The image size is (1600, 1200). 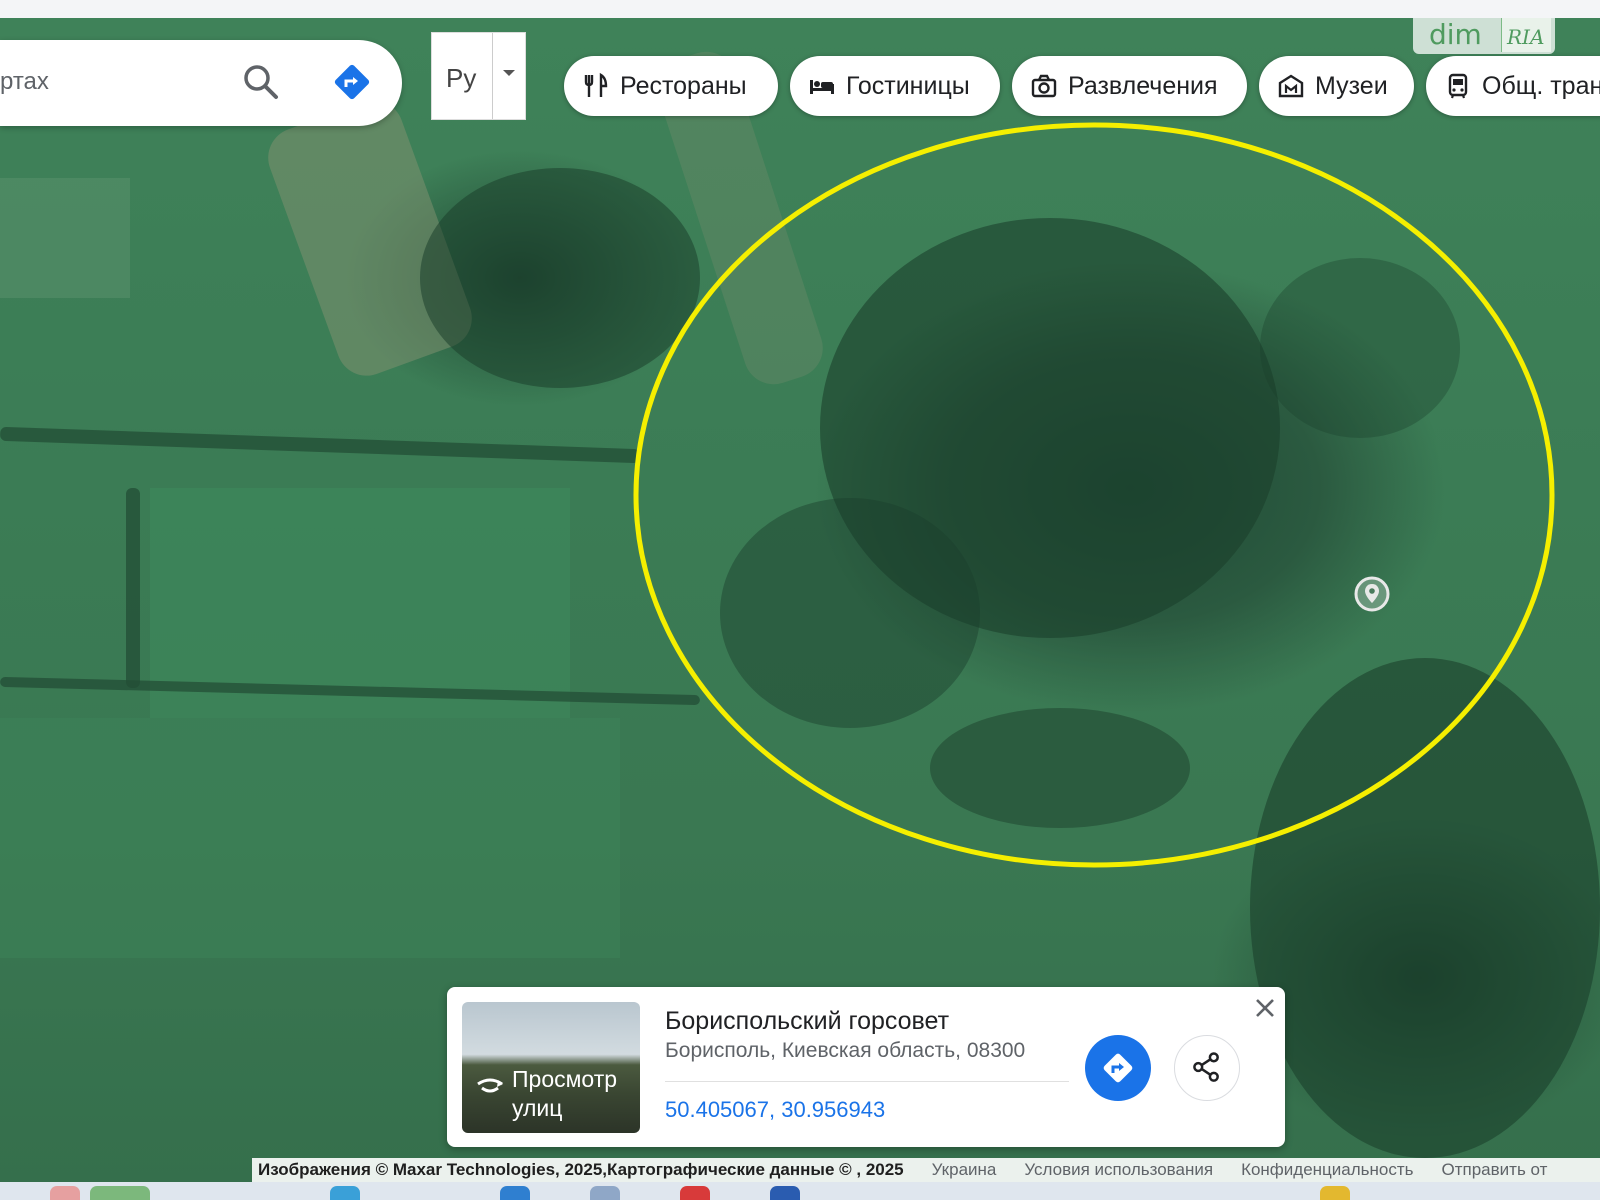 What do you see at coordinates (24, 82) in the screenshot?
I see `search-input: ртах` at bounding box center [24, 82].